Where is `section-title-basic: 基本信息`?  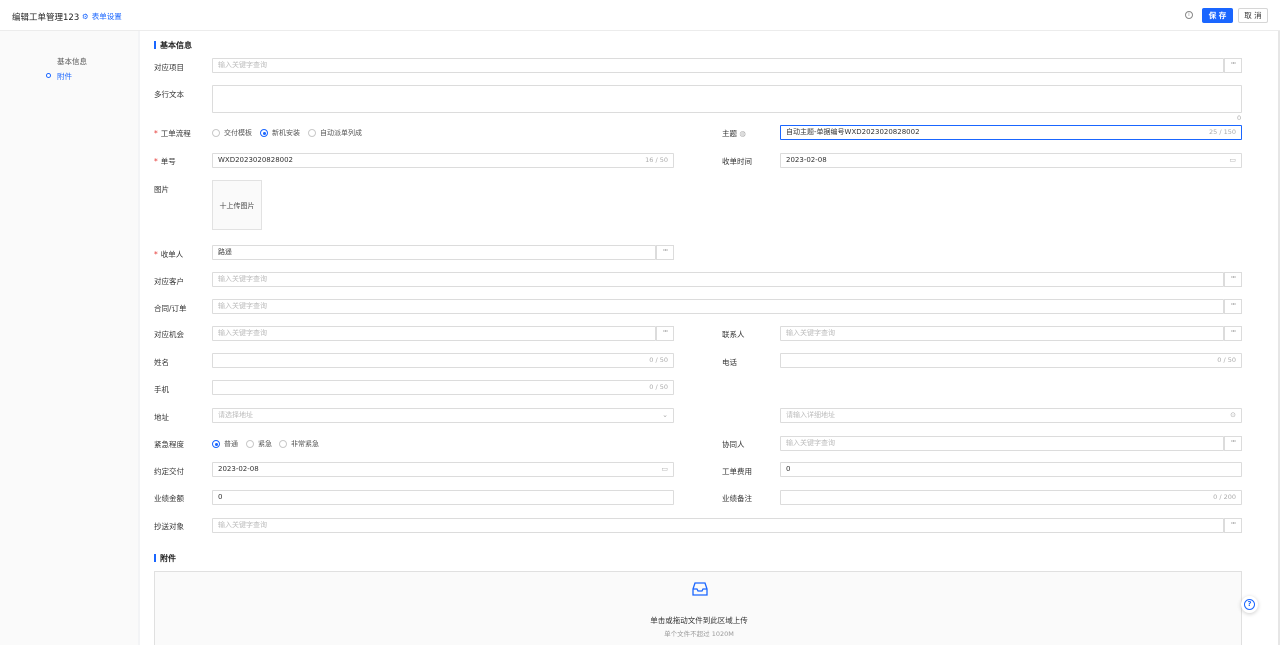 section-title-basic: 基本信息 is located at coordinates (173, 45).